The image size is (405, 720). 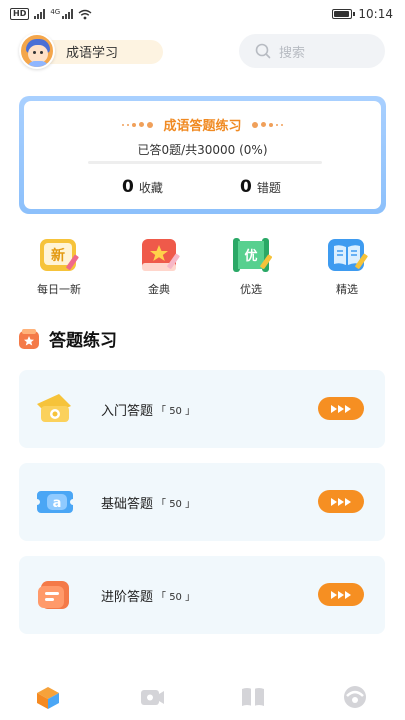 I want to click on svg-text: 优, so click(x=250, y=256).